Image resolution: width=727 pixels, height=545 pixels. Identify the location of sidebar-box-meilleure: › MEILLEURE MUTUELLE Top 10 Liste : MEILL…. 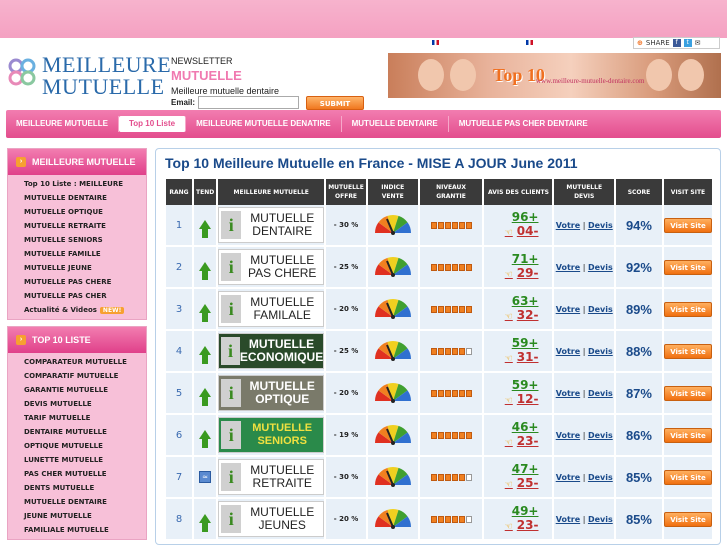
(77, 234).